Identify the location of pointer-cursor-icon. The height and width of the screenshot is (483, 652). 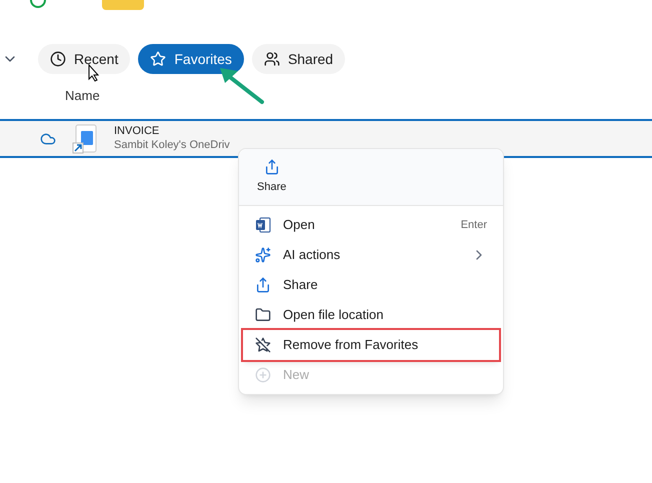
(94, 73).